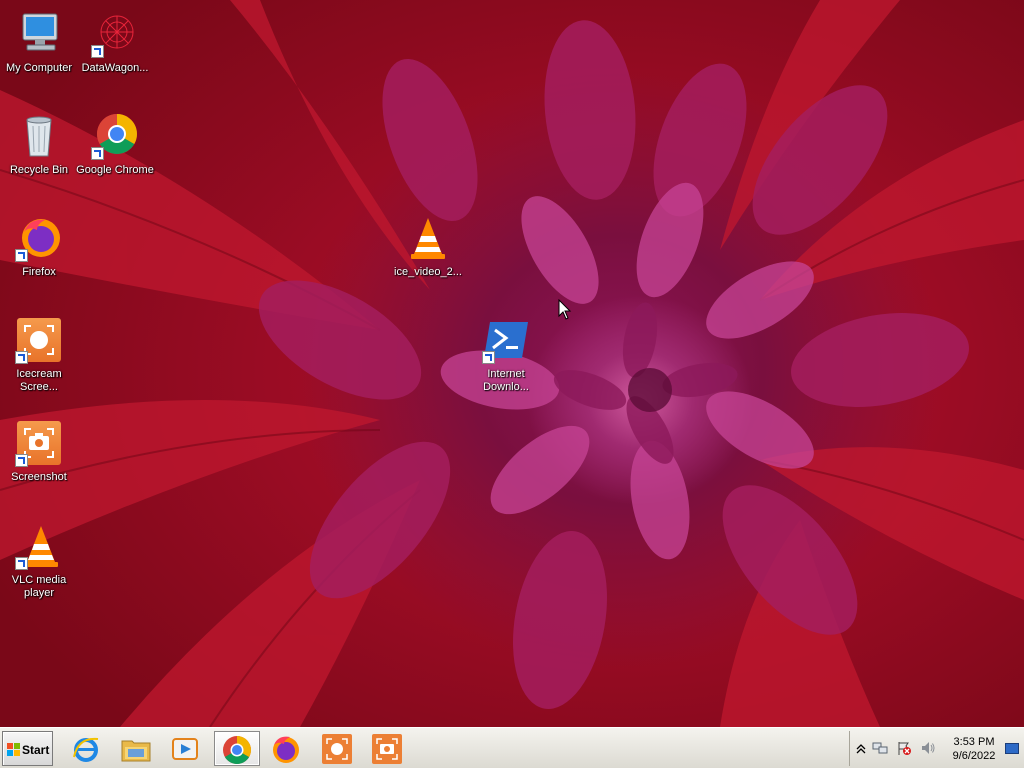 This screenshot has width=1024, height=768. I want to click on start-button: Start, so click(27, 748).